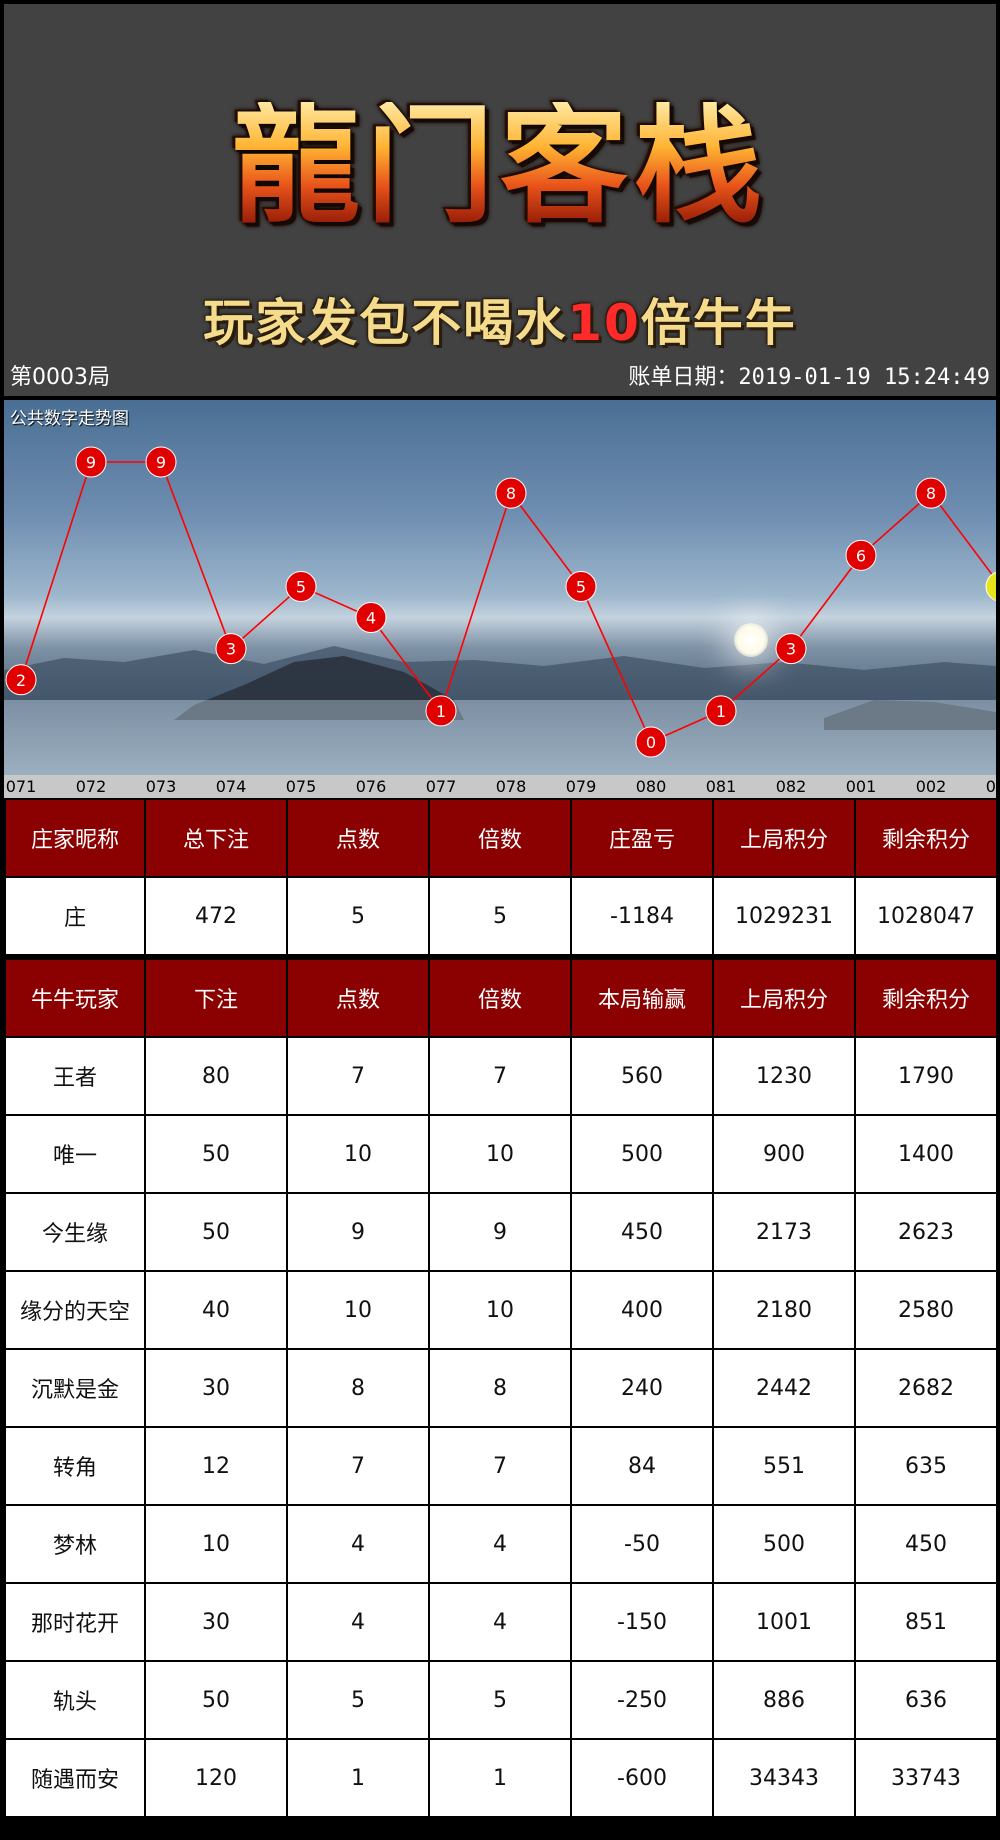 This screenshot has height=1840, width=1000. I want to click on x-tick-label: 074, so click(231, 786).